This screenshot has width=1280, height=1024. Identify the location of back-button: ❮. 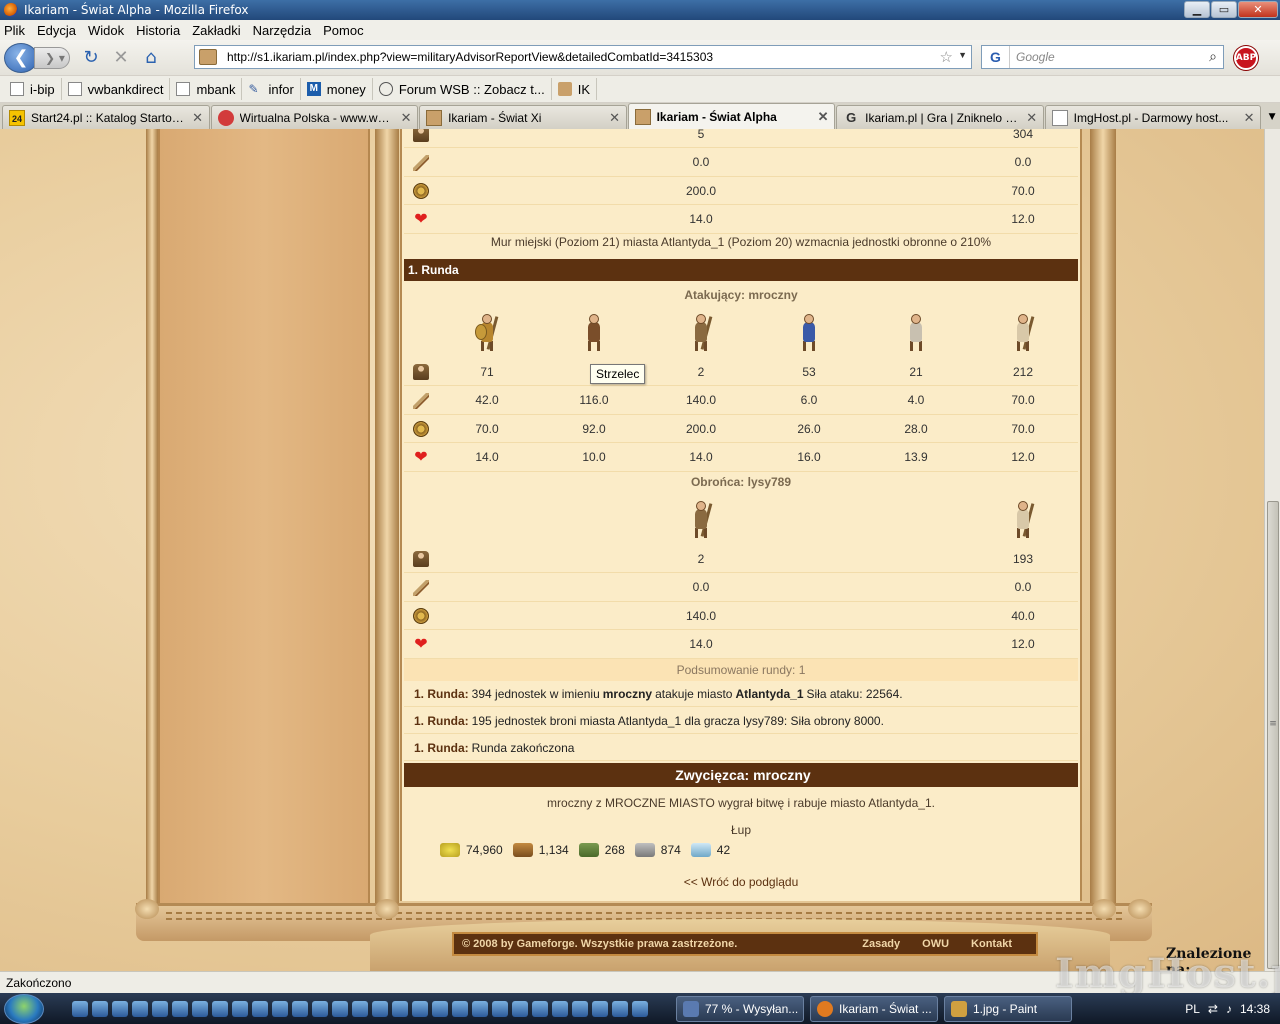
(21, 57).